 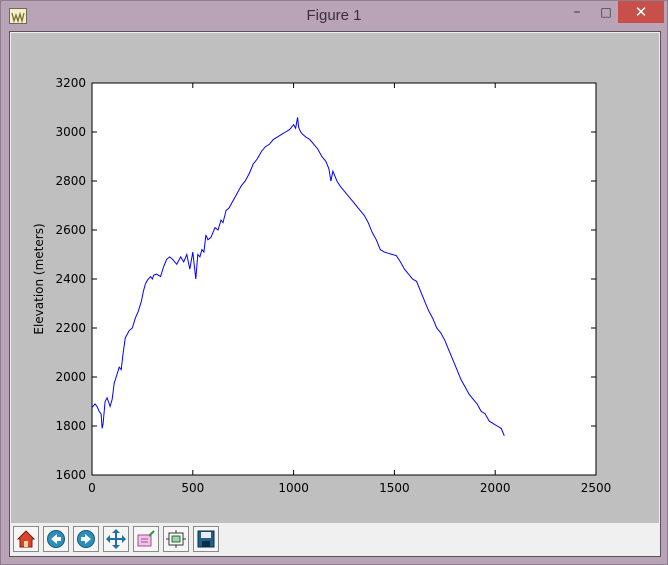 I want to click on save-disk-icon, so click(x=206, y=539).